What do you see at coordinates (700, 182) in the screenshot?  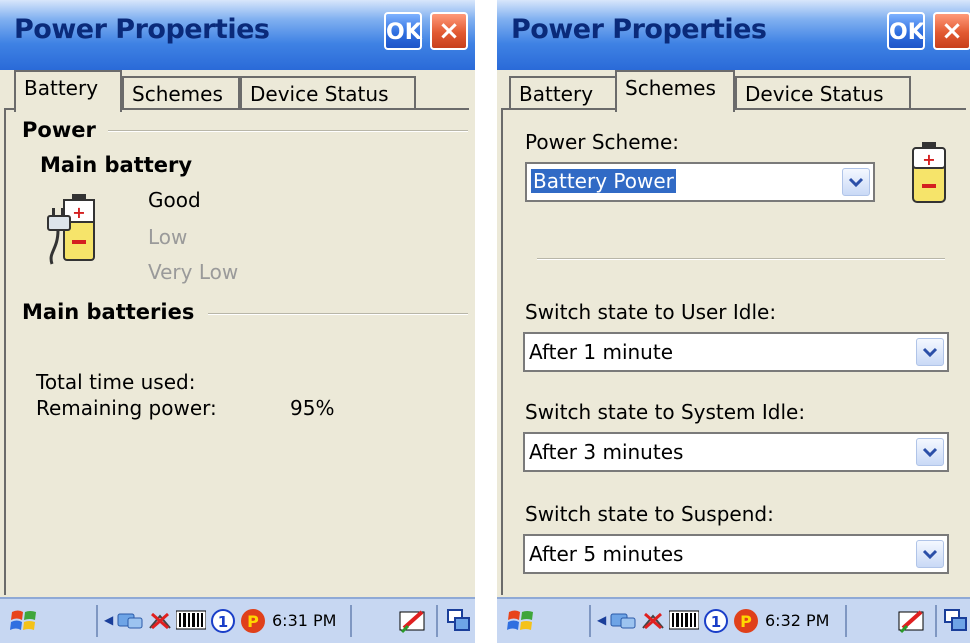 I see `power-scheme-select: Battery Power` at bounding box center [700, 182].